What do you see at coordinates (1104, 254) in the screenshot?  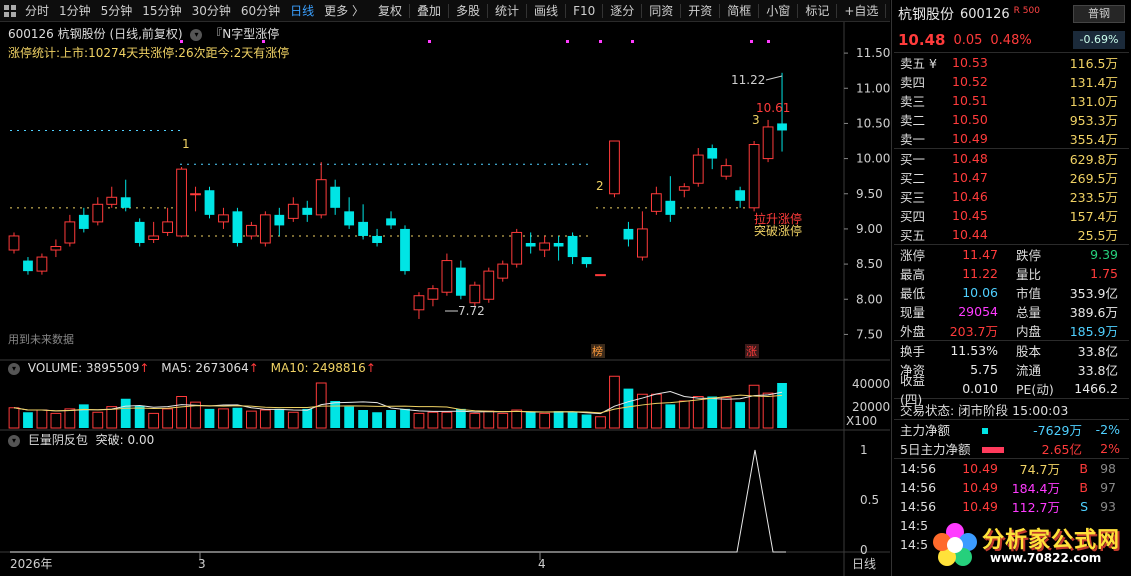 I see `stat-value: 9.39` at bounding box center [1104, 254].